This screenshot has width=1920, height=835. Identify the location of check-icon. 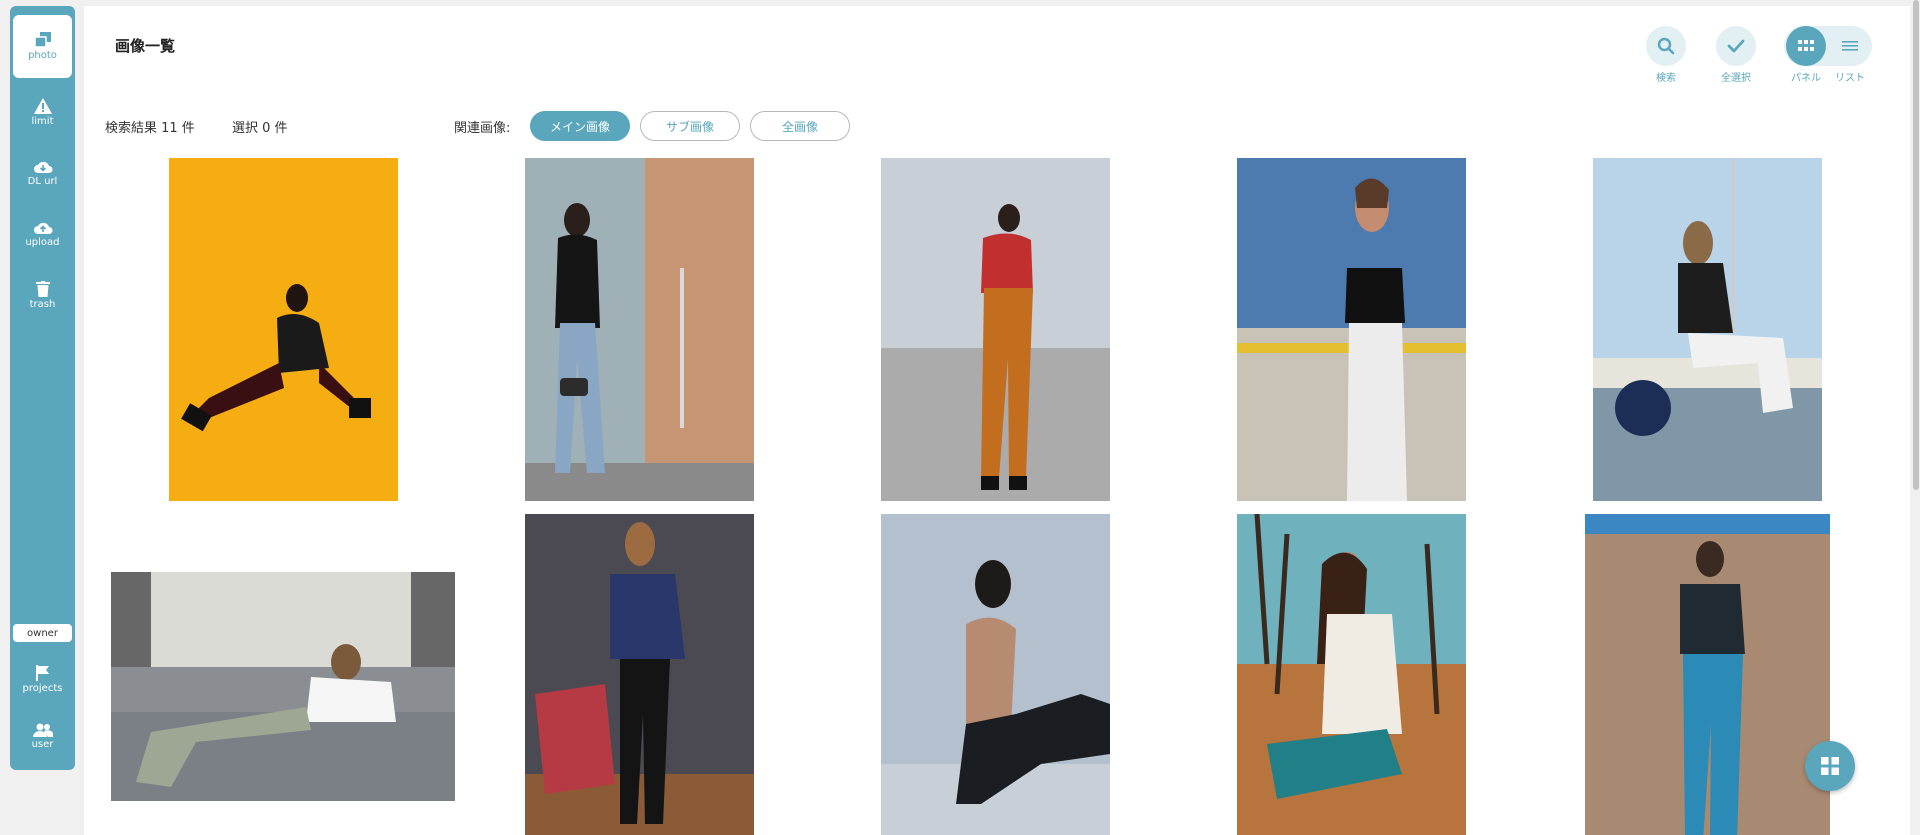
(1736, 46).